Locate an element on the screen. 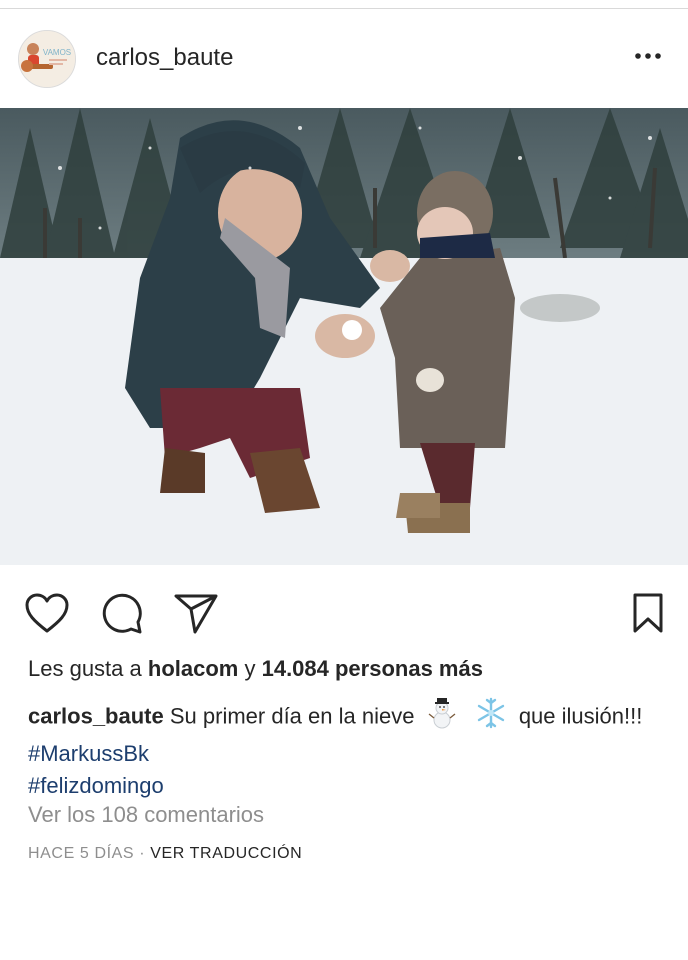 This screenshot has width=688, height=960. post-meta: HACE 5 DÍAS · VER TRADUCCIÓN is located at coordinates (165, 854).